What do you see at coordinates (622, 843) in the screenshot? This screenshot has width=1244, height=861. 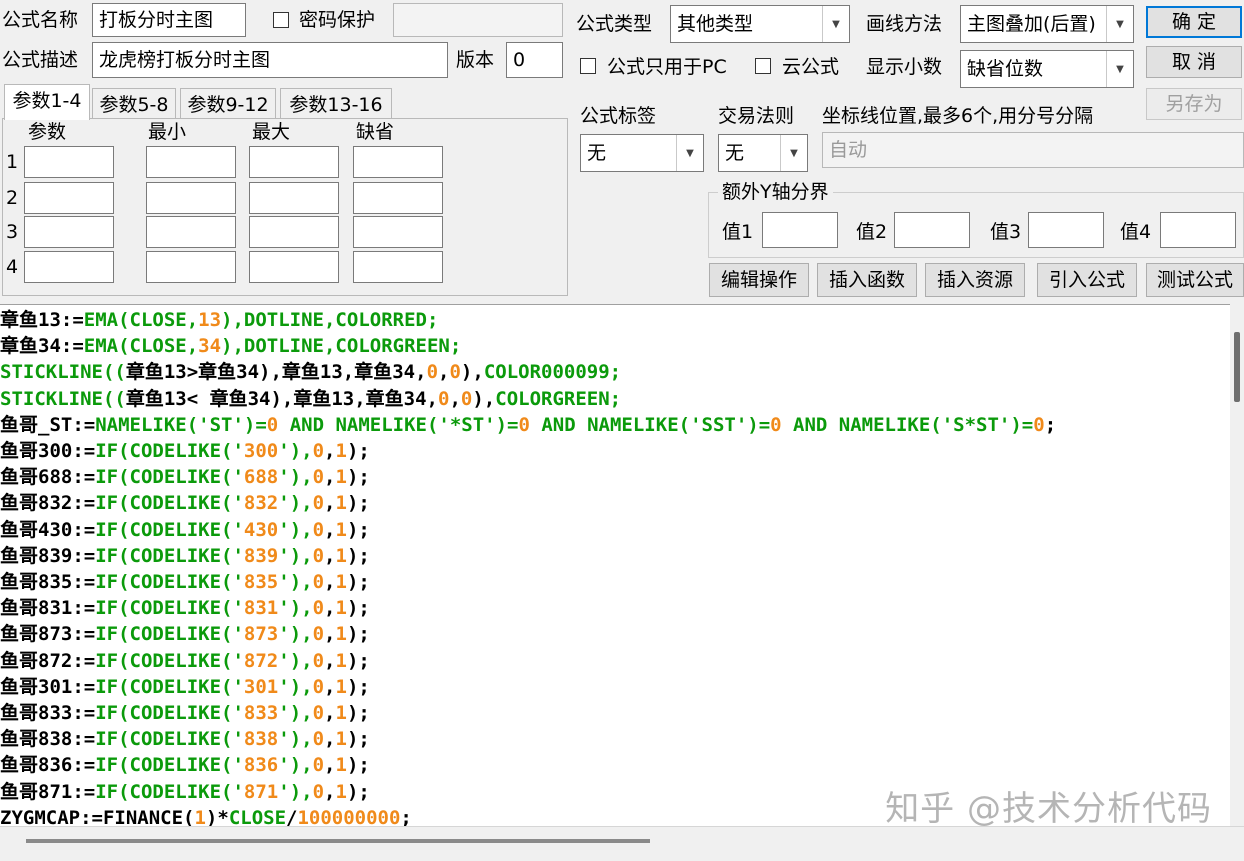 I see `horizontal-scrollbar` at bounding box center [622, 843].